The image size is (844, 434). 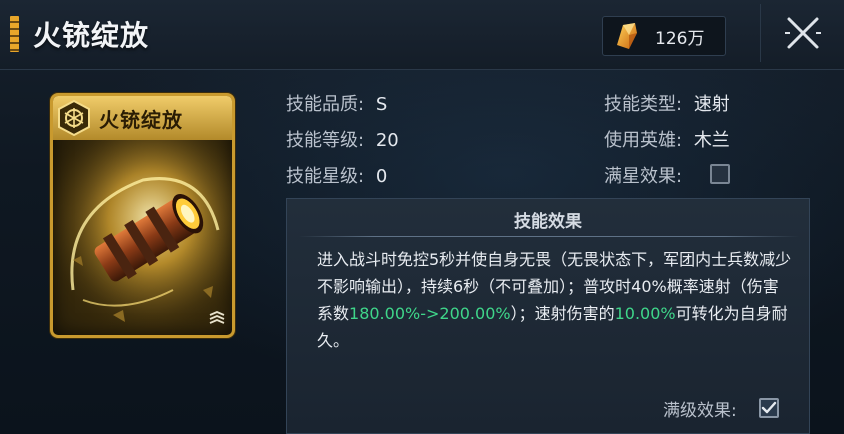 I want to click on currency-display: 126万, so click(x=664, y=36).